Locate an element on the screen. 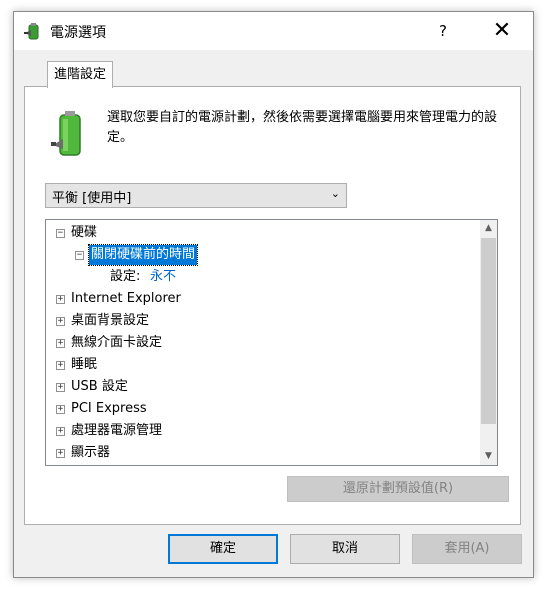 The width and height of the screenshot is (547, 589). tree-item-label: 顯示器 is located at coordinates (91, 452).